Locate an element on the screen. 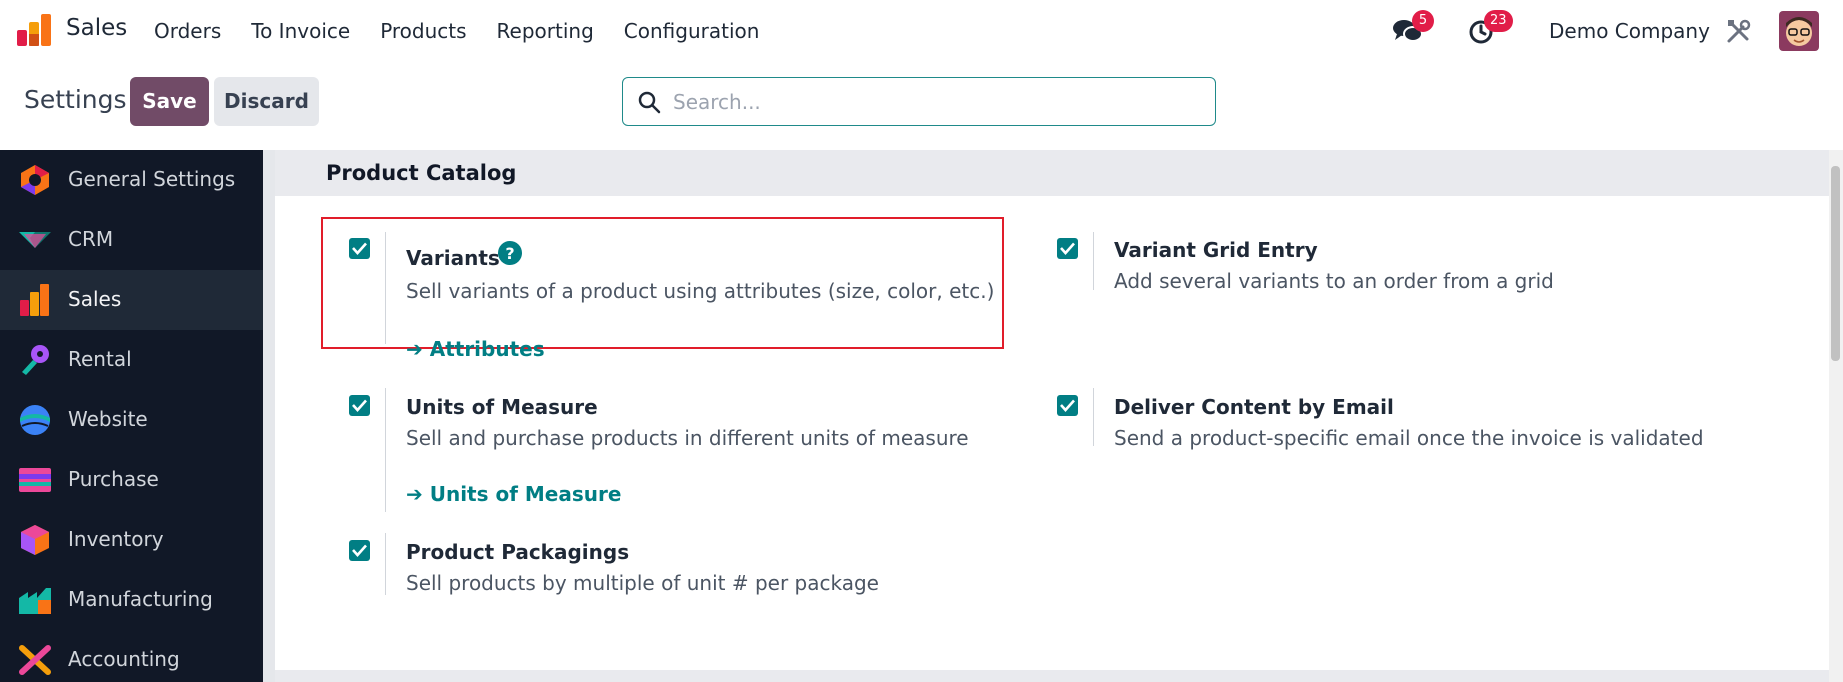  search-icon is located at coordinates (649, 102).